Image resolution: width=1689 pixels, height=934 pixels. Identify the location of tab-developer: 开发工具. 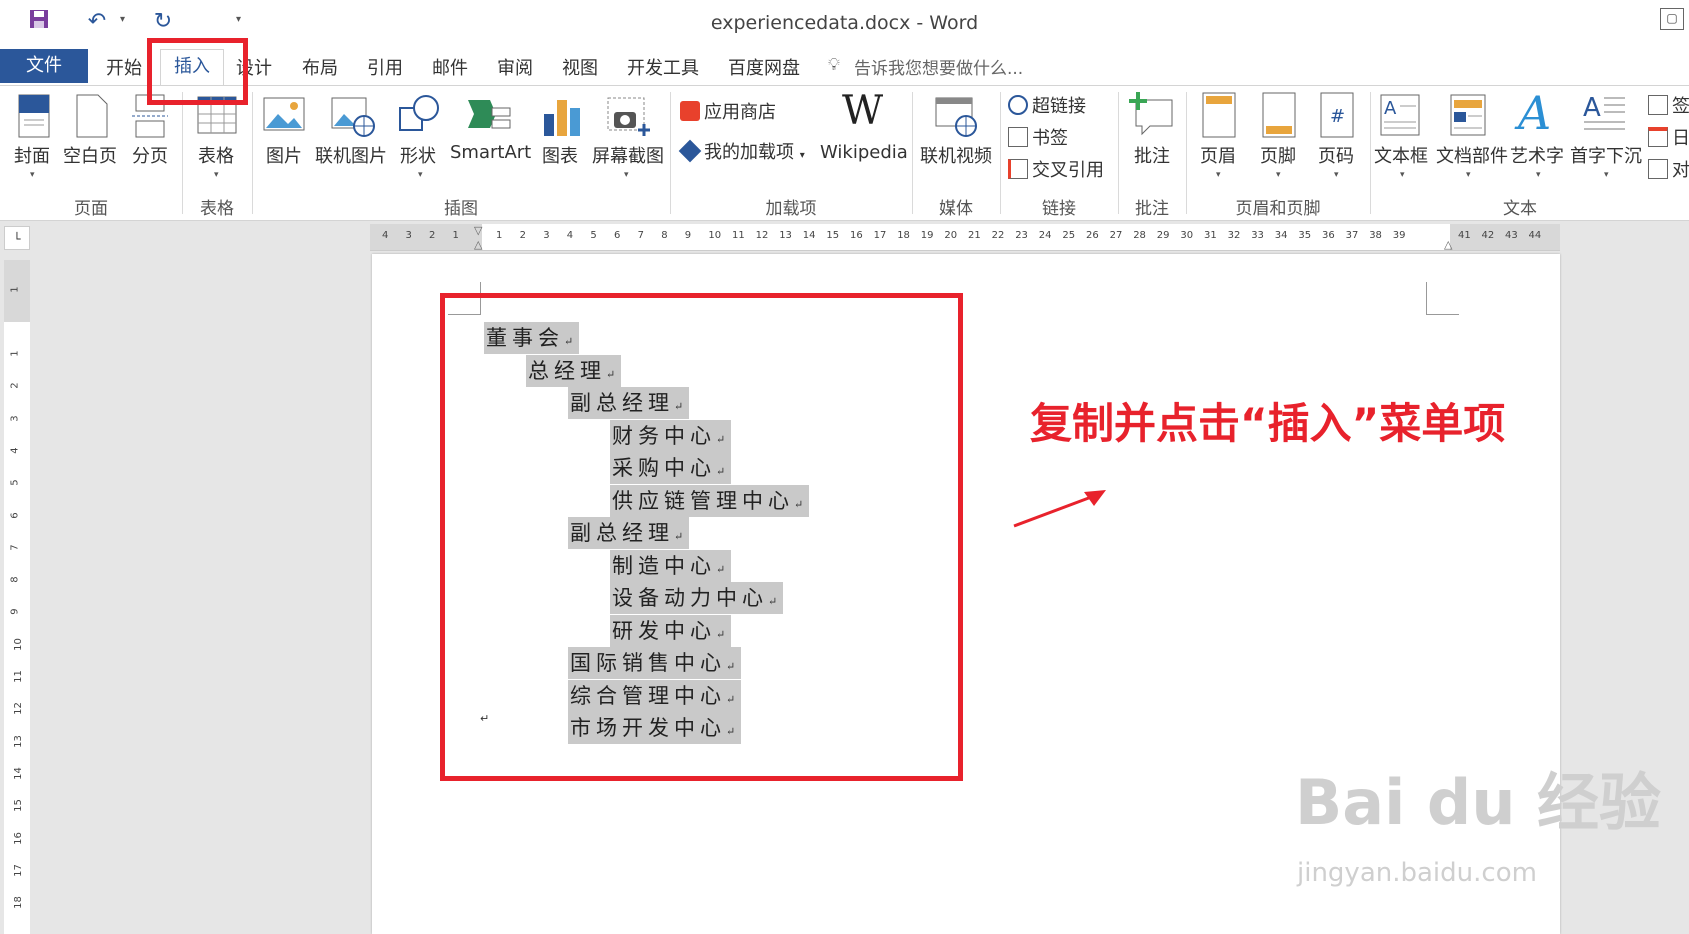
(663, 67).